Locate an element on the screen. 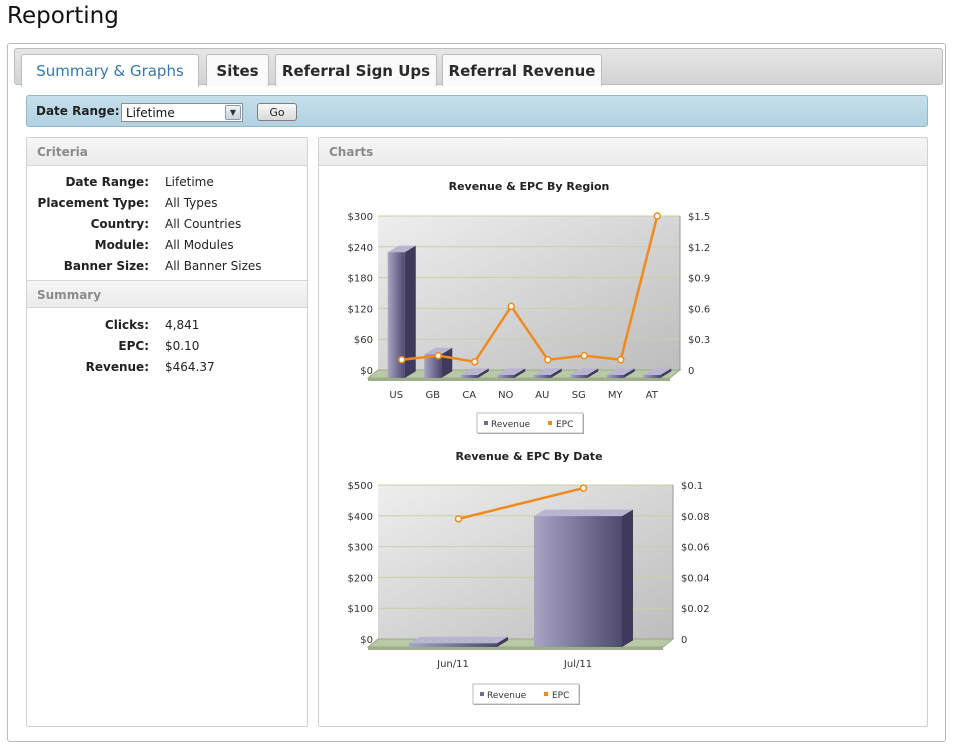 Image resolution: width=963 pixels, height=755 pixels. summary-label: Clicks: is located at coordinates (126, 325).